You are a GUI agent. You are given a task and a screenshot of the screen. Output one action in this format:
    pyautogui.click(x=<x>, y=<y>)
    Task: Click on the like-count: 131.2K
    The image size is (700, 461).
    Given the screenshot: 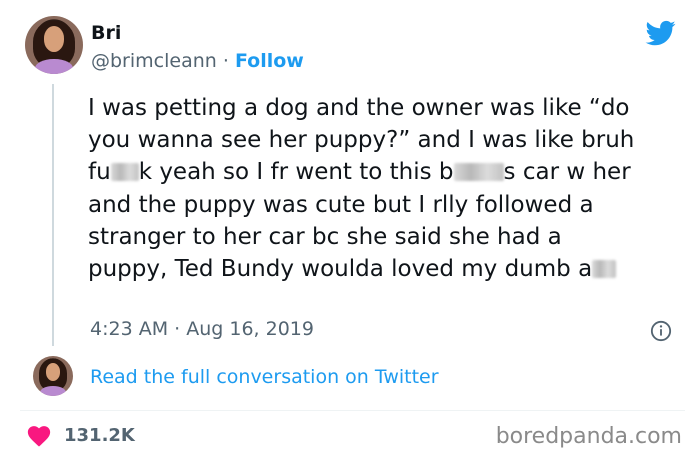 What is the action you would take?
    pyautogui.click(x=99, y=435)
    